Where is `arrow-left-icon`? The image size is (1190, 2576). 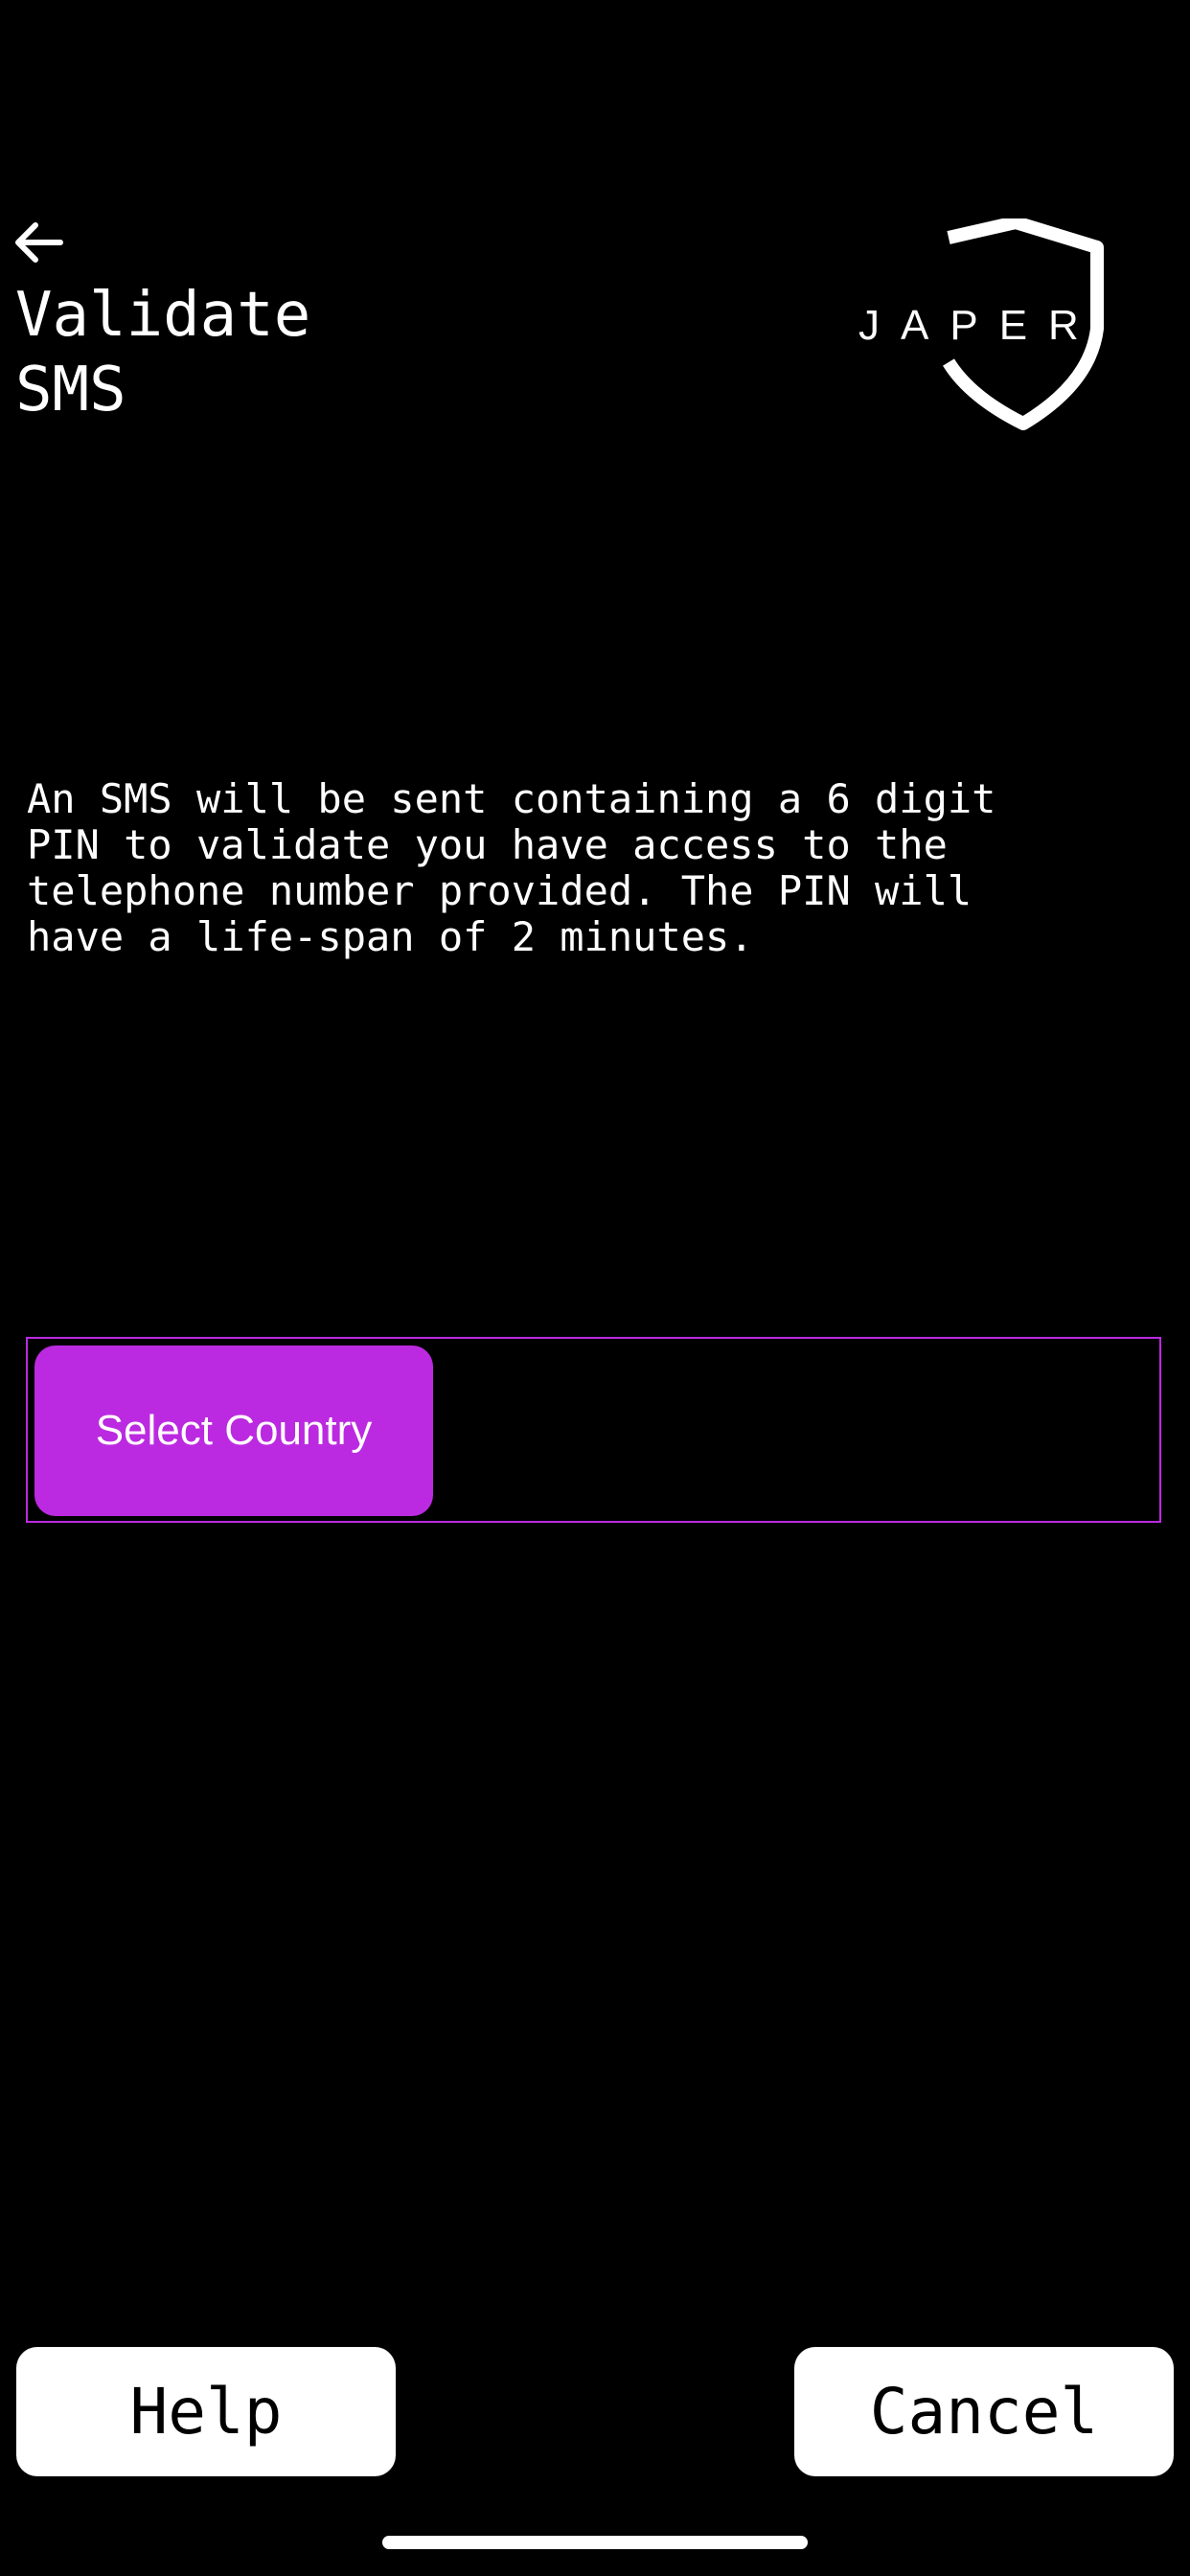 arrow-left-icon is located at coordinates (39, 242).